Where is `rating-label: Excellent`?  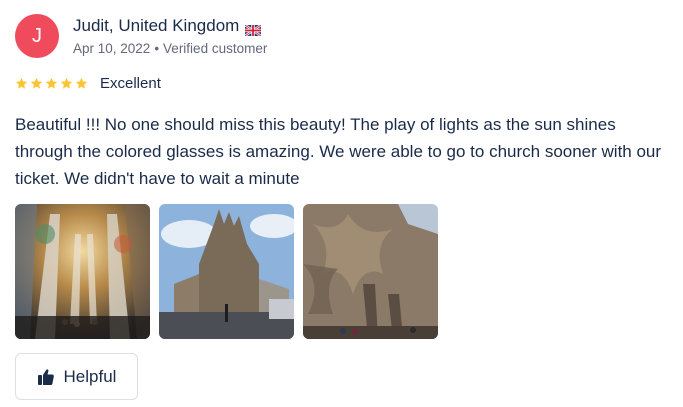
rating-label: Excellent is located at coordinates (130, 83).